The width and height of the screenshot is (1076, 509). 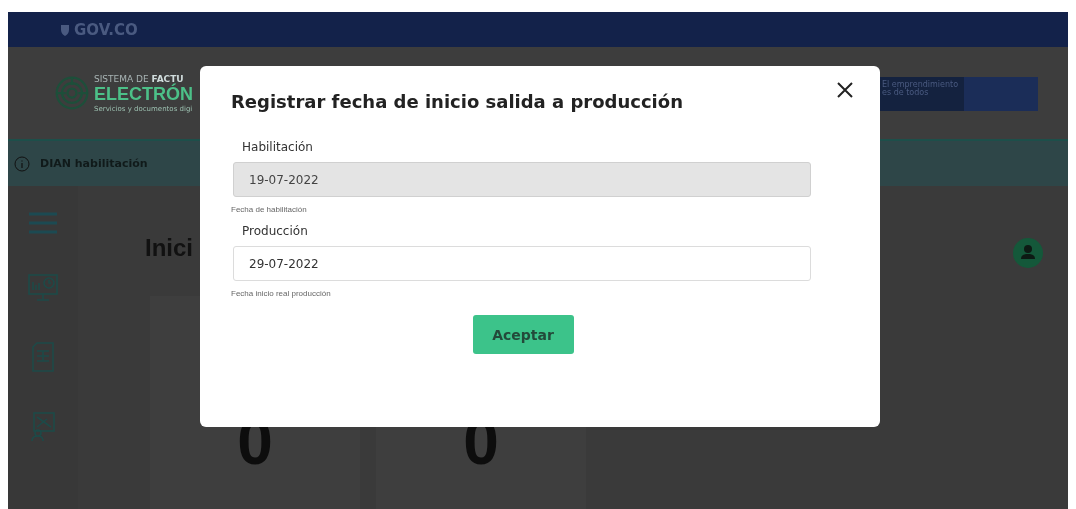 What do you see at coordinates (72, 93) in the screenshot?
I see `fingerprint-logo-icon` at bounding box center [72, 93].